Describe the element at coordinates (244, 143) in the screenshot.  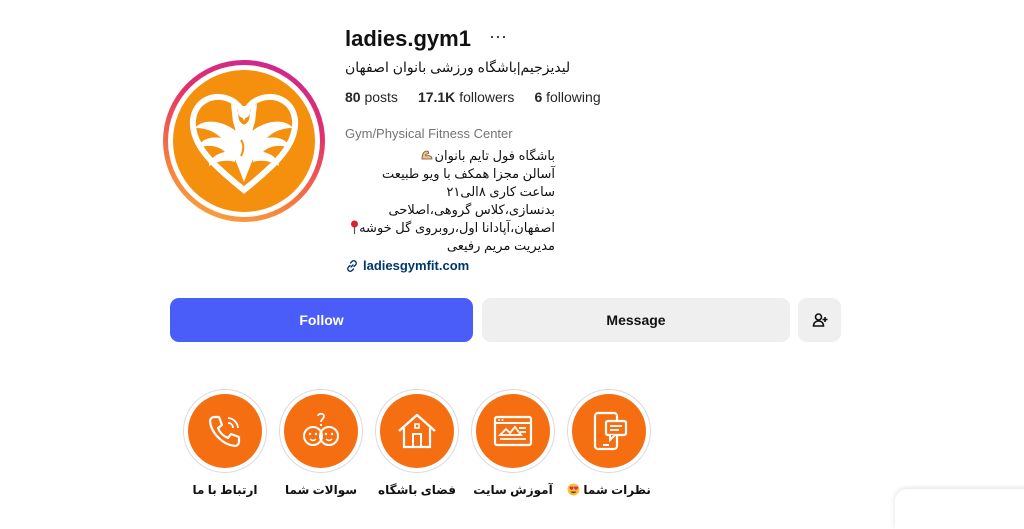
I see `winged-heart-logo-icon` at that location.